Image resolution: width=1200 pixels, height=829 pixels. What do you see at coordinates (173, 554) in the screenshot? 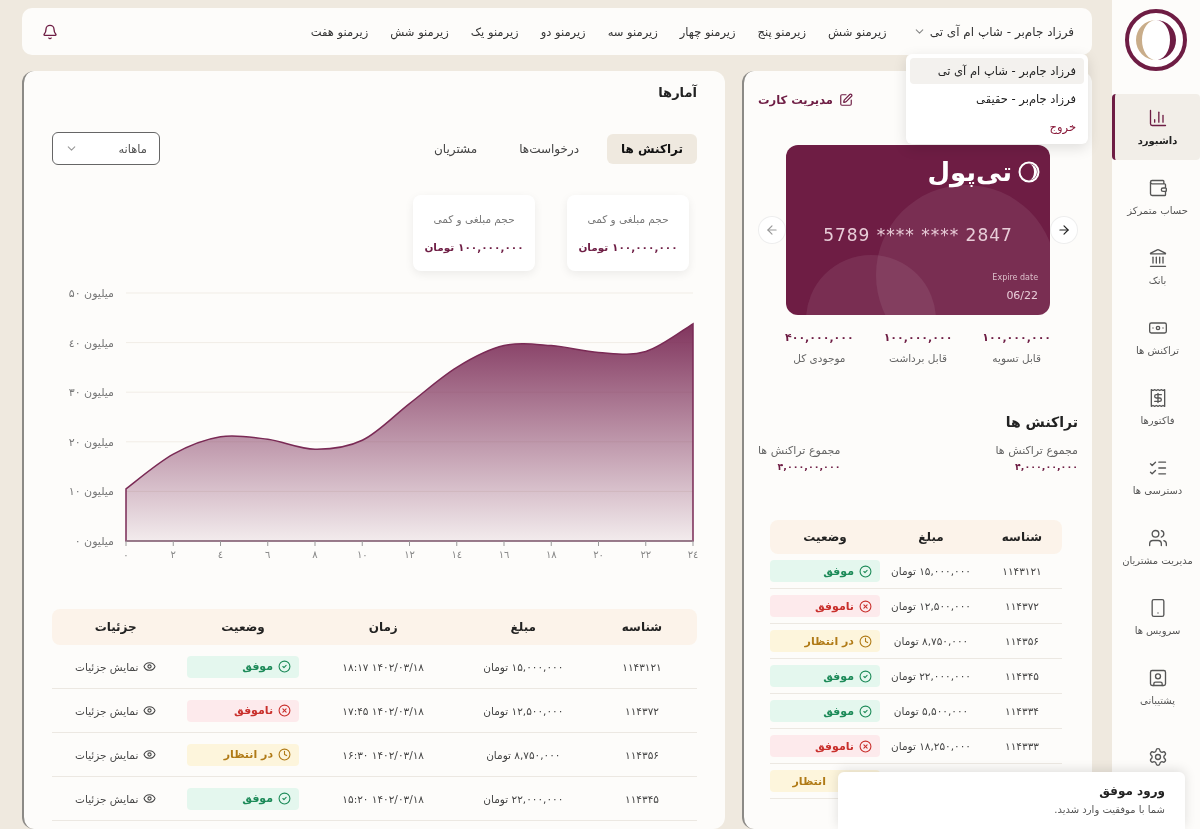
I see `x-axis-label: ۲` at bounding box center [173, 554].